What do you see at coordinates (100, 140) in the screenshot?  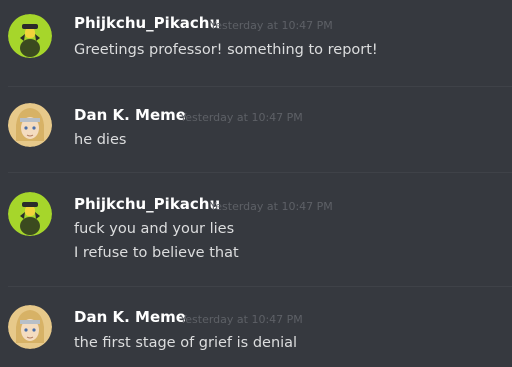 I see `message-text: he dies` at bounding box center [100, 140].